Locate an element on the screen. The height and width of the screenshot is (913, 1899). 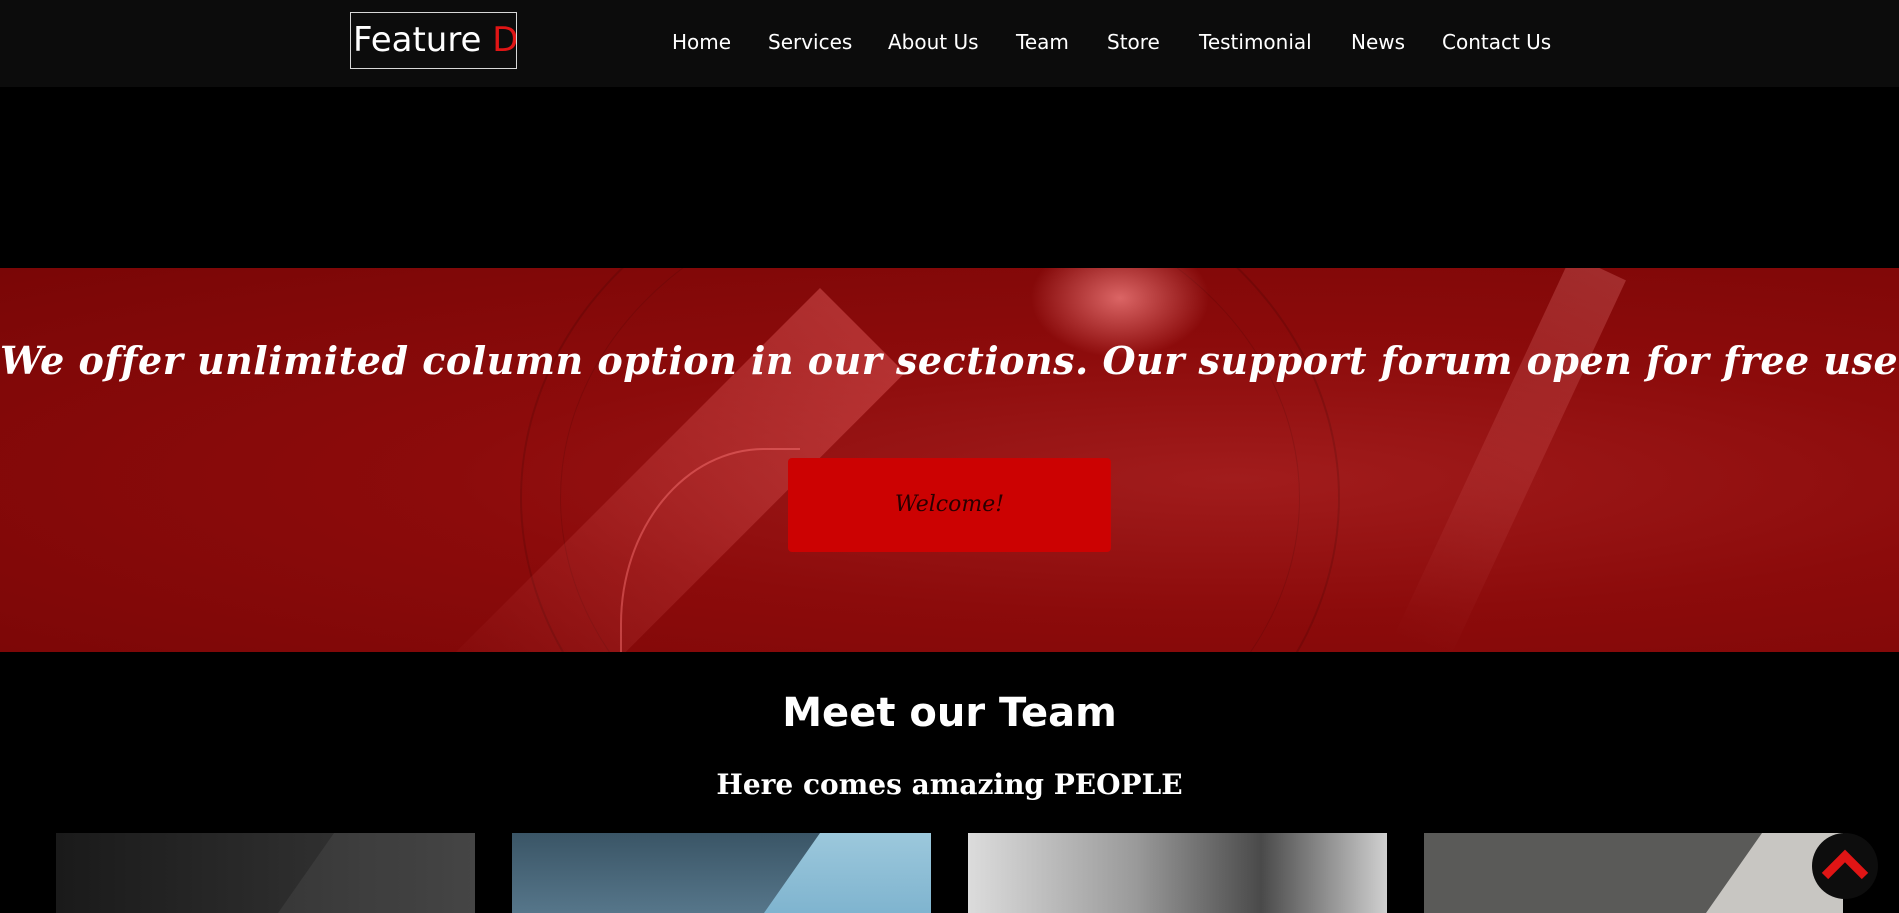
scroll-to-top-button is located at coordinates (1845, 866).